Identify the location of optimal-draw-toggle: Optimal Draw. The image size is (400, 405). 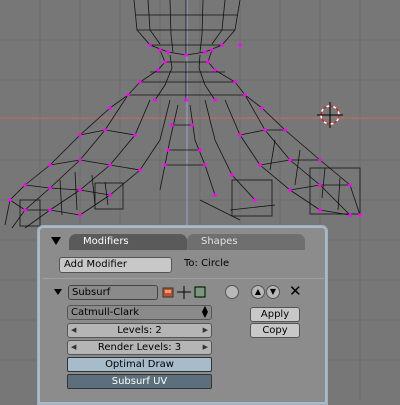
(139, 364).